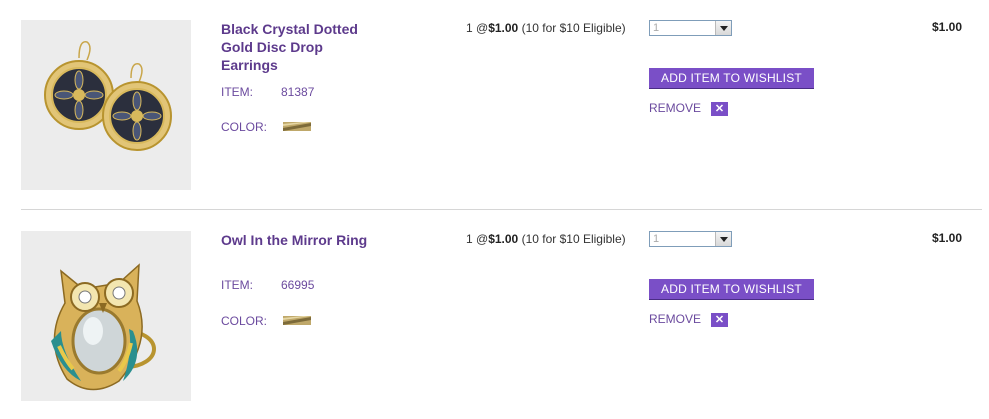  What do you see at coordinates (103, 327) in the screenshot?
I see `owl-ring-illustration` at bounding box center [103, 327].